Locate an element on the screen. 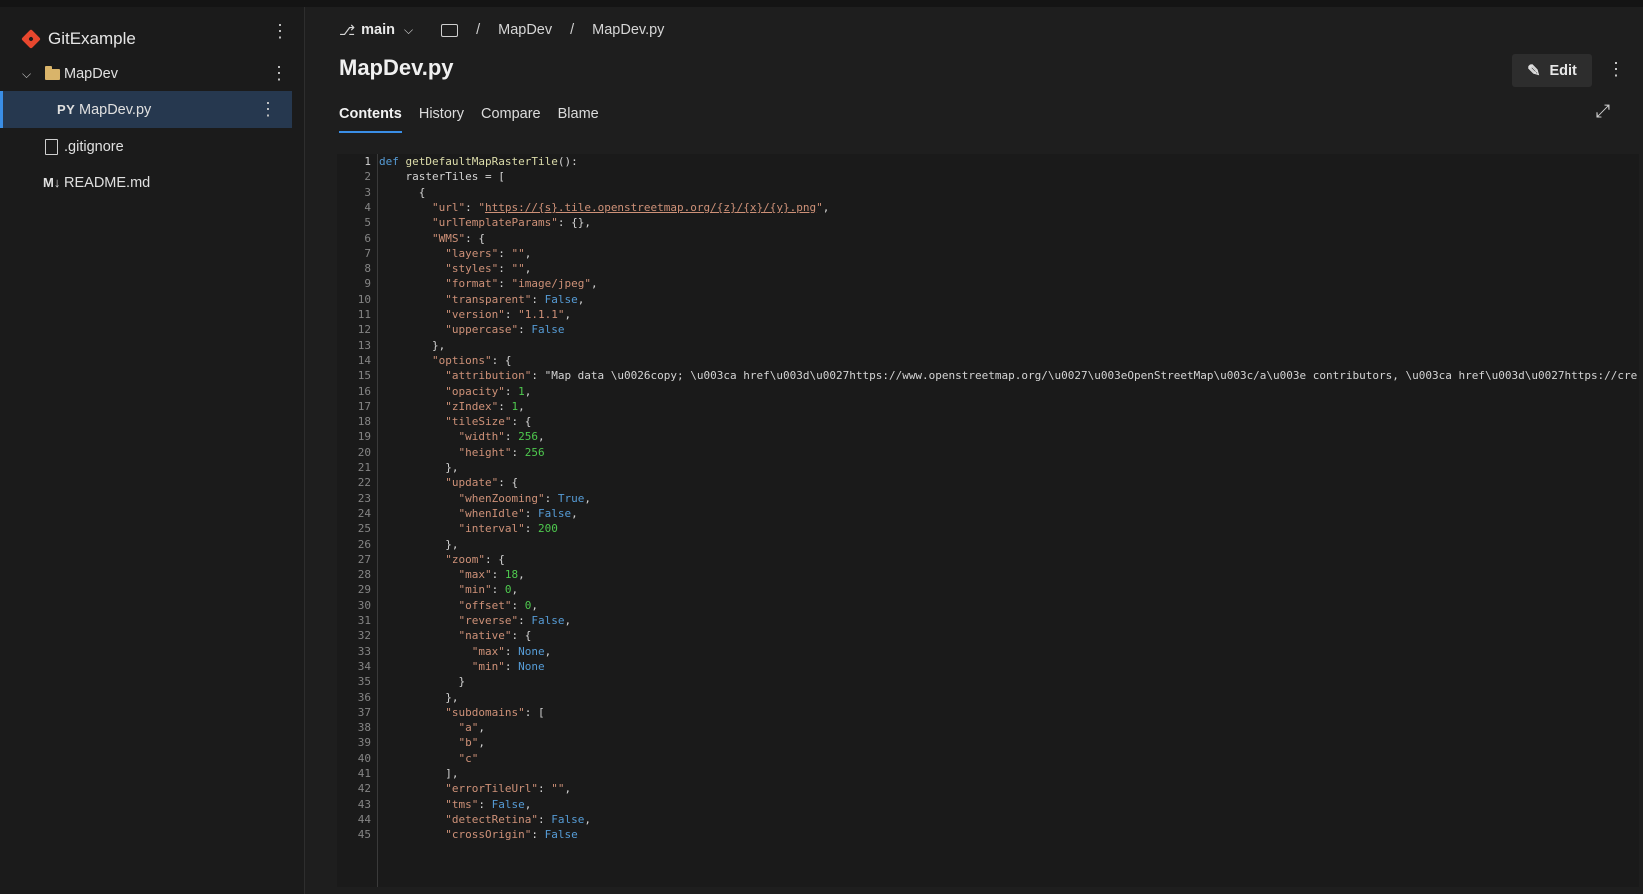 Image resolution: width=1643 pixels, height=894 pixels. tab-contents: Contents is located at coordinates (370, 117).